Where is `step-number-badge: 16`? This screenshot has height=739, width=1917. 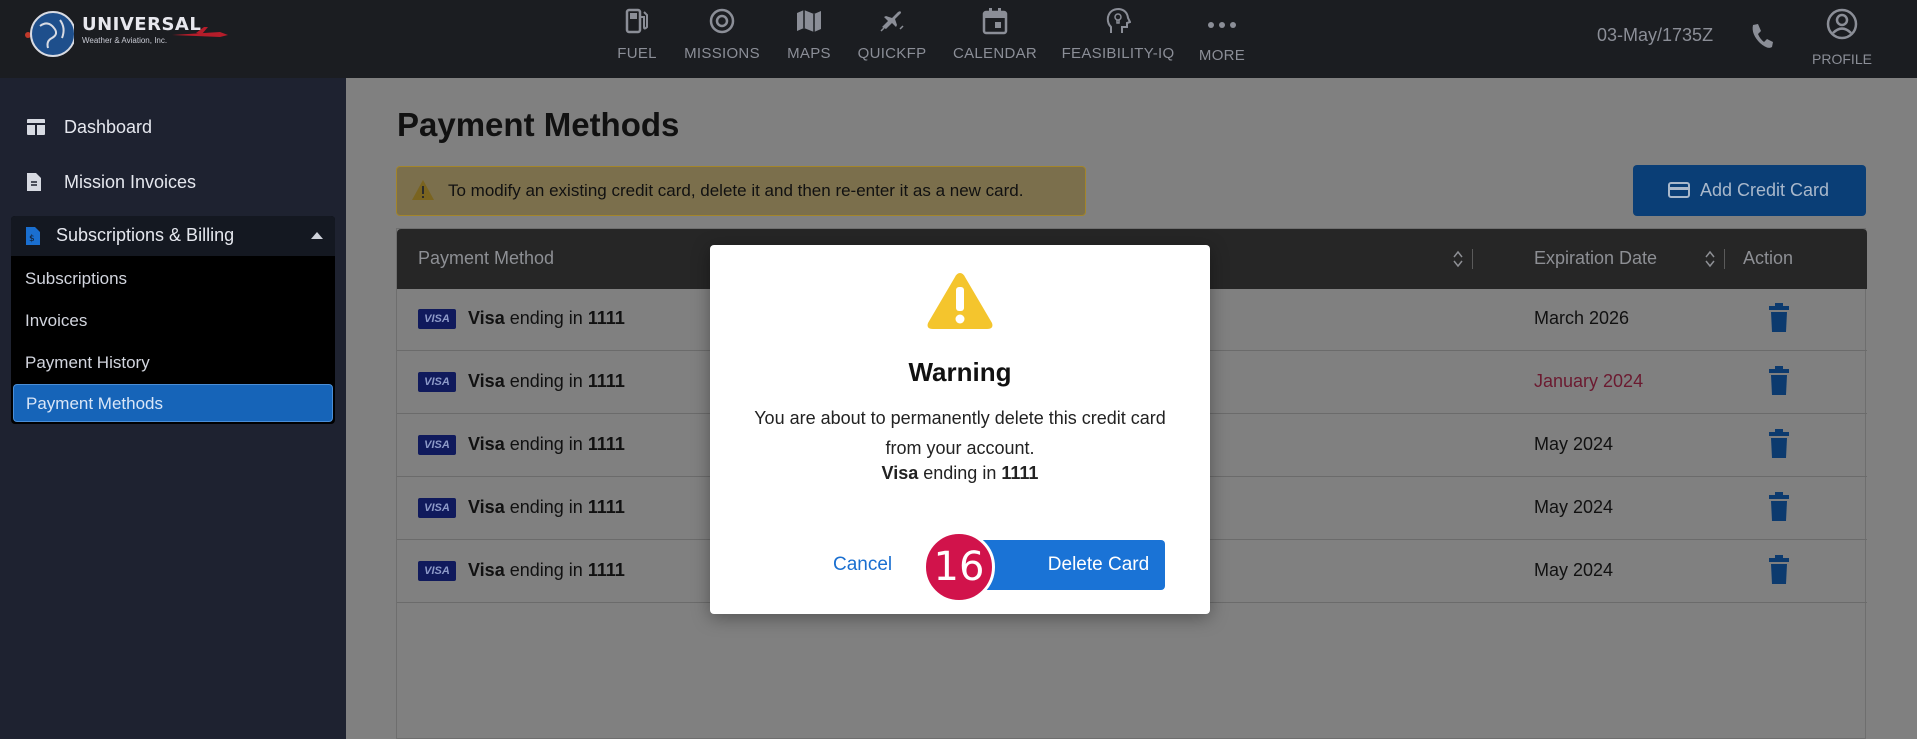
step-number-badge: 16 is located at coordinates (959, 567).